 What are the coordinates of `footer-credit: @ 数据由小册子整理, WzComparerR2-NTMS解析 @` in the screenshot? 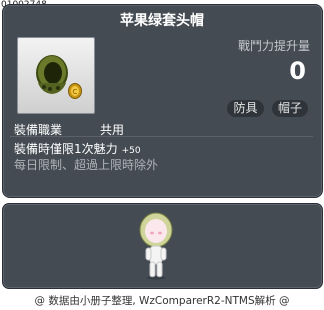 It's located at (162, 301).